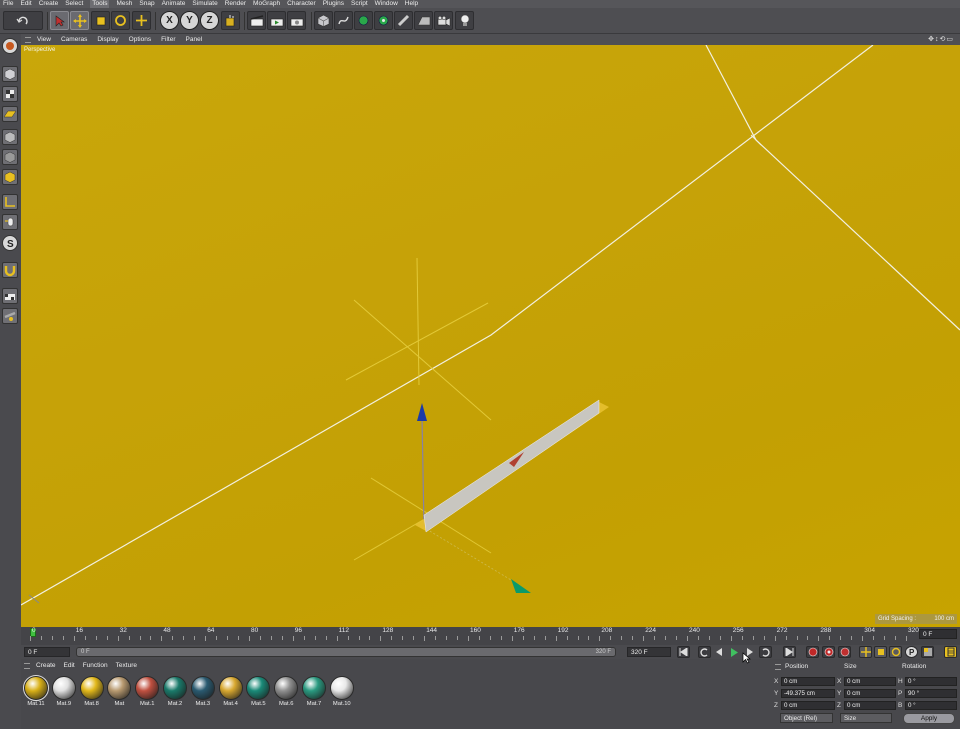 This screenshot has width=960, height=729. What do you see at coordinates (359, 4) in the screenshot?
I see `menu-script: Script` at bounding box center [359, 4].